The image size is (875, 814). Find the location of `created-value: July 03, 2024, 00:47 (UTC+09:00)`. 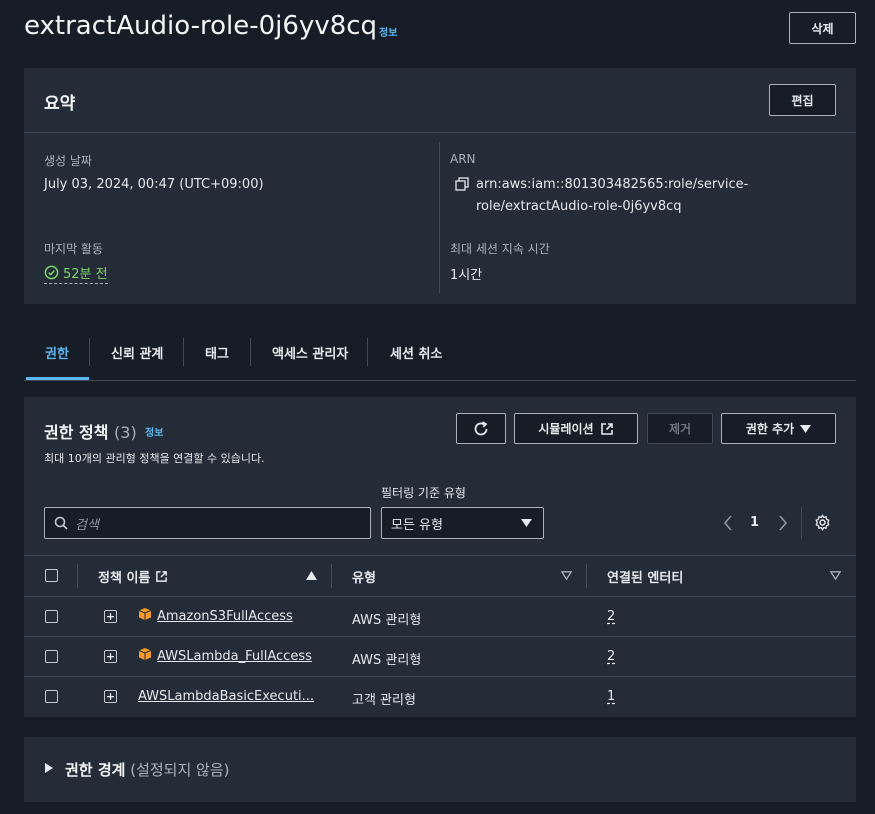

created-value: July 03, 2024, 00:47 (UTC+09:00) is located at coordinates (154, 184).